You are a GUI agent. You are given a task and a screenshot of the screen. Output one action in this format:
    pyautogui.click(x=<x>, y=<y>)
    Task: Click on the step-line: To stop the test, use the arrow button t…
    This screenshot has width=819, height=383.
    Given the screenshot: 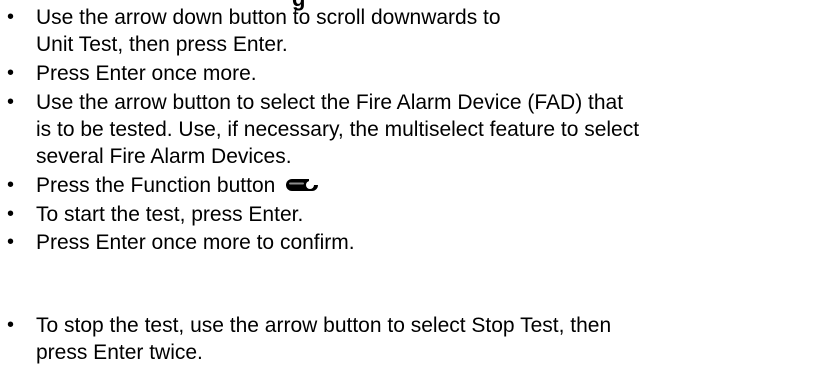 What is the action you would take?
    pyautogui.click(x=324, y=325)
    